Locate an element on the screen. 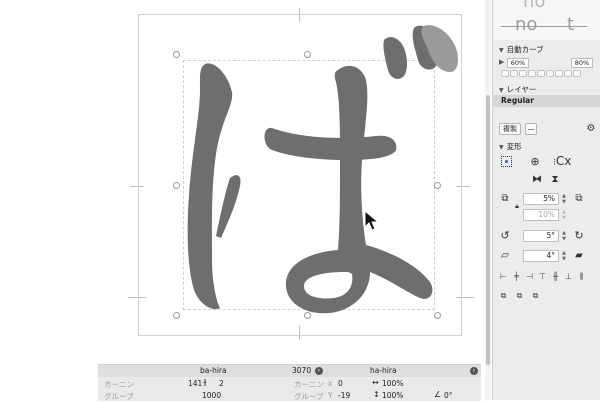 This screenshot has width=600, height=402. flip-vertical-icon: ⧗ is located at coordinates (555, 180).